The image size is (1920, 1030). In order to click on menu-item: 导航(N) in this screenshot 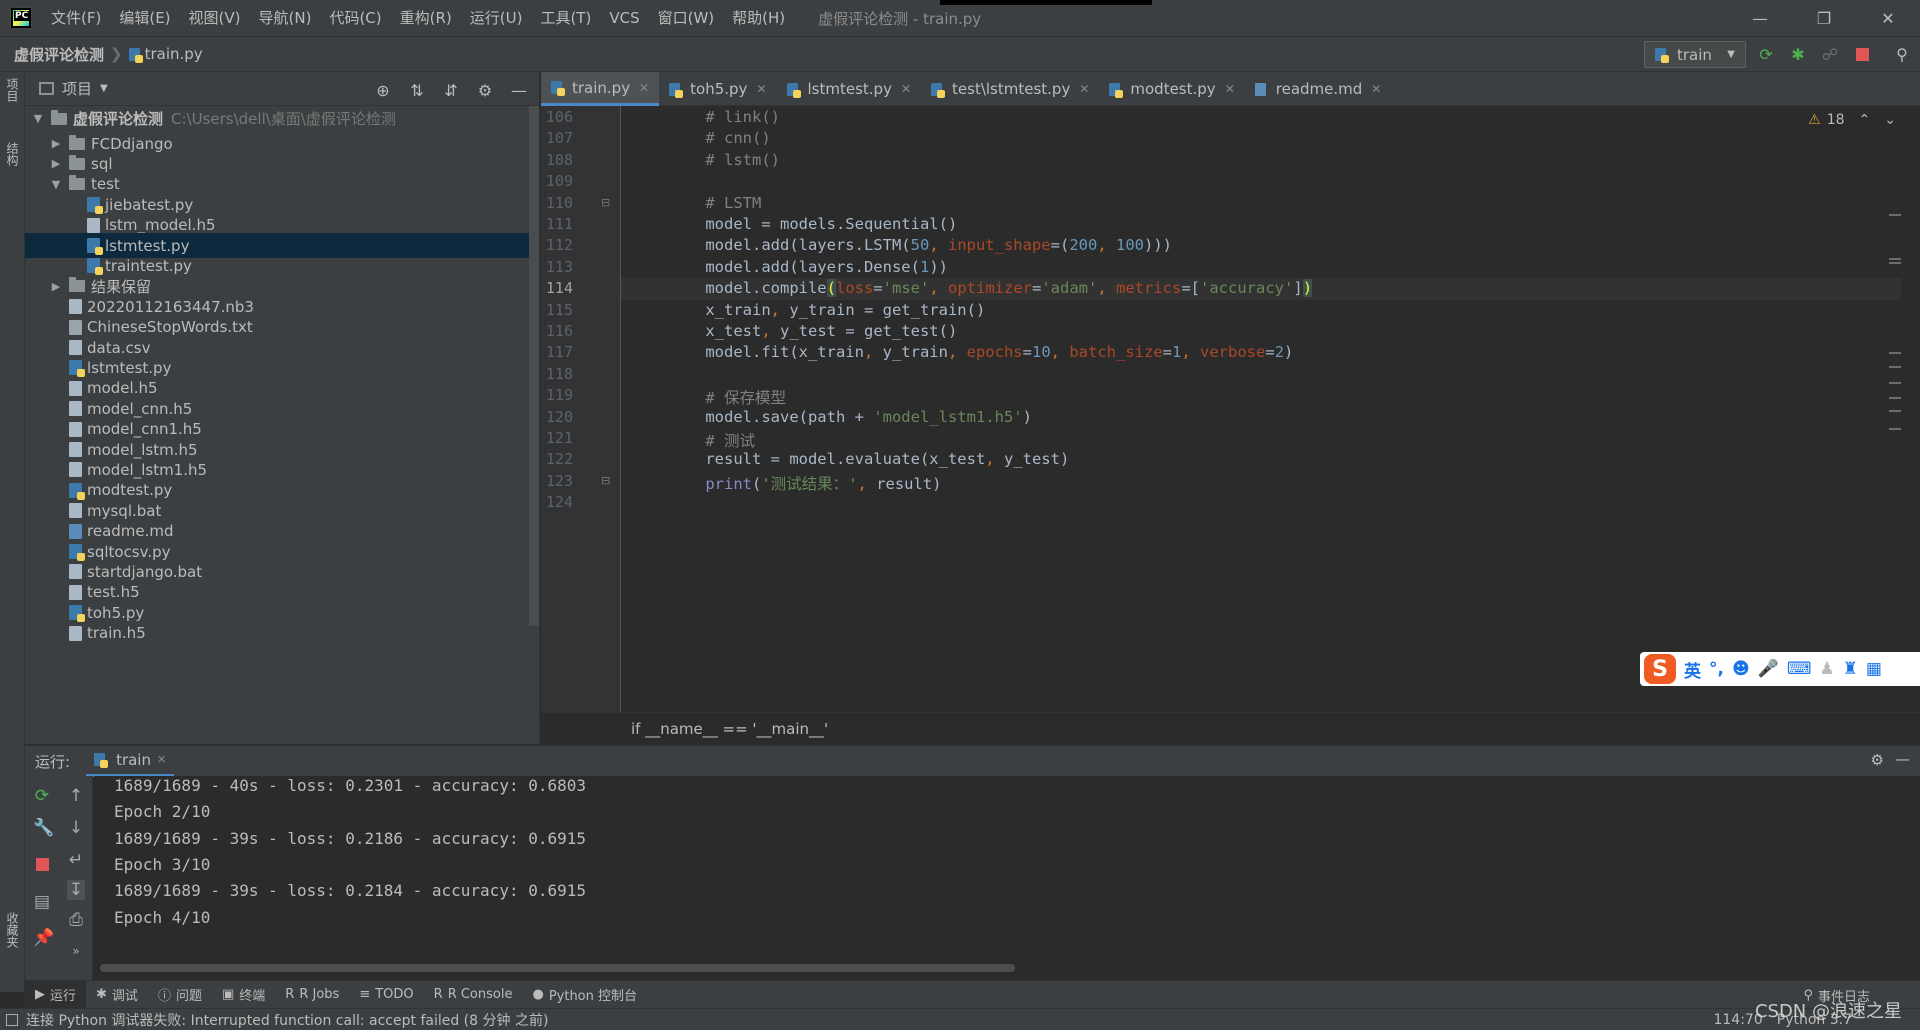, I will do `click(285, 18)`.